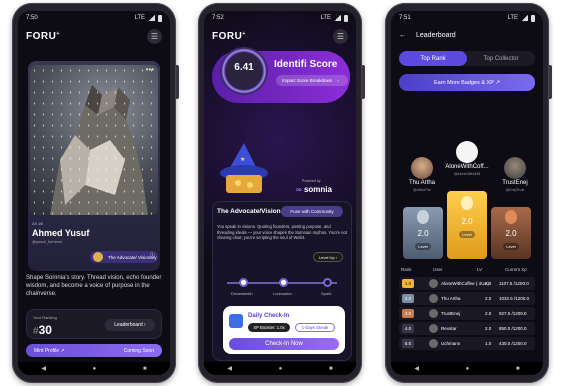 Image resolution: width=561 pixels, height=386 pixels. I want to click on node-label: Lorecaster, so click(282, 293).